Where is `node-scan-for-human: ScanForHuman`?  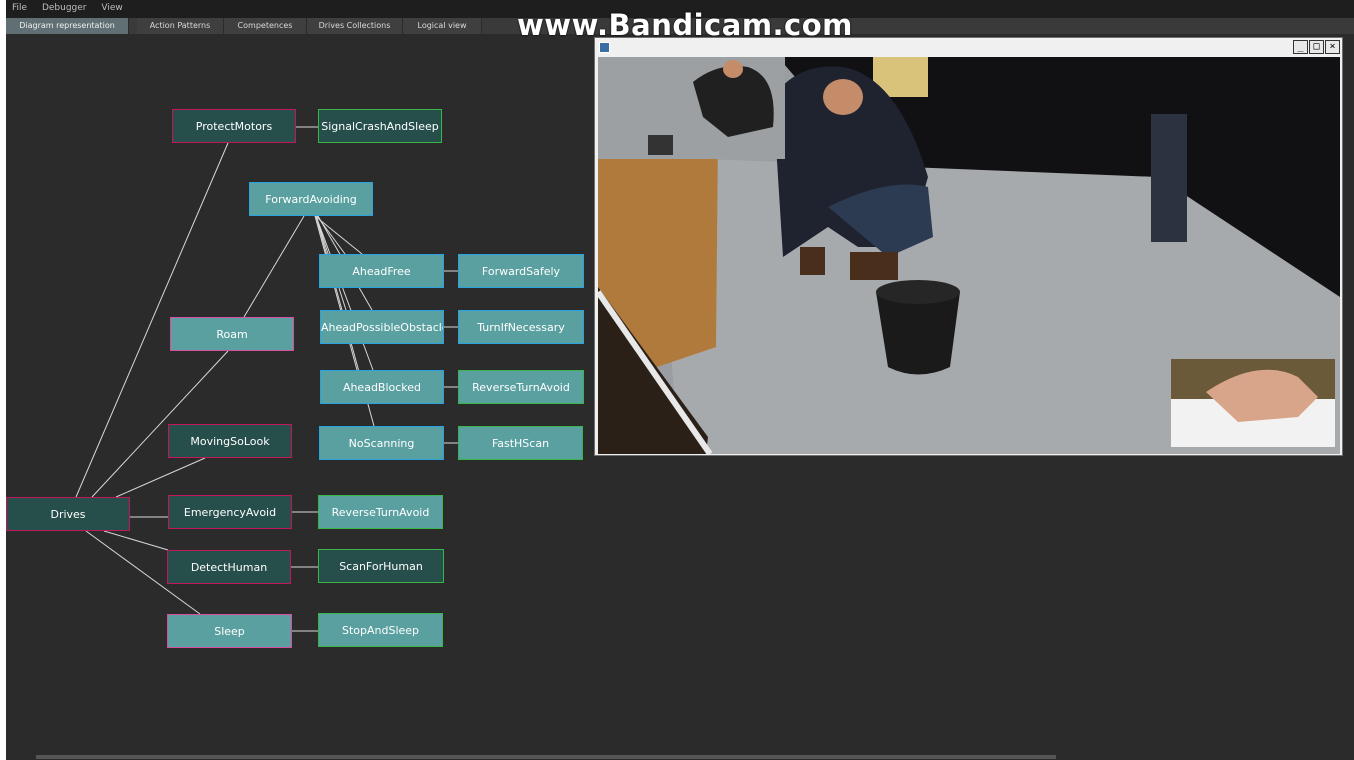 node-scan-for-human: ScanForHuman is located at coordinates (381, 566).